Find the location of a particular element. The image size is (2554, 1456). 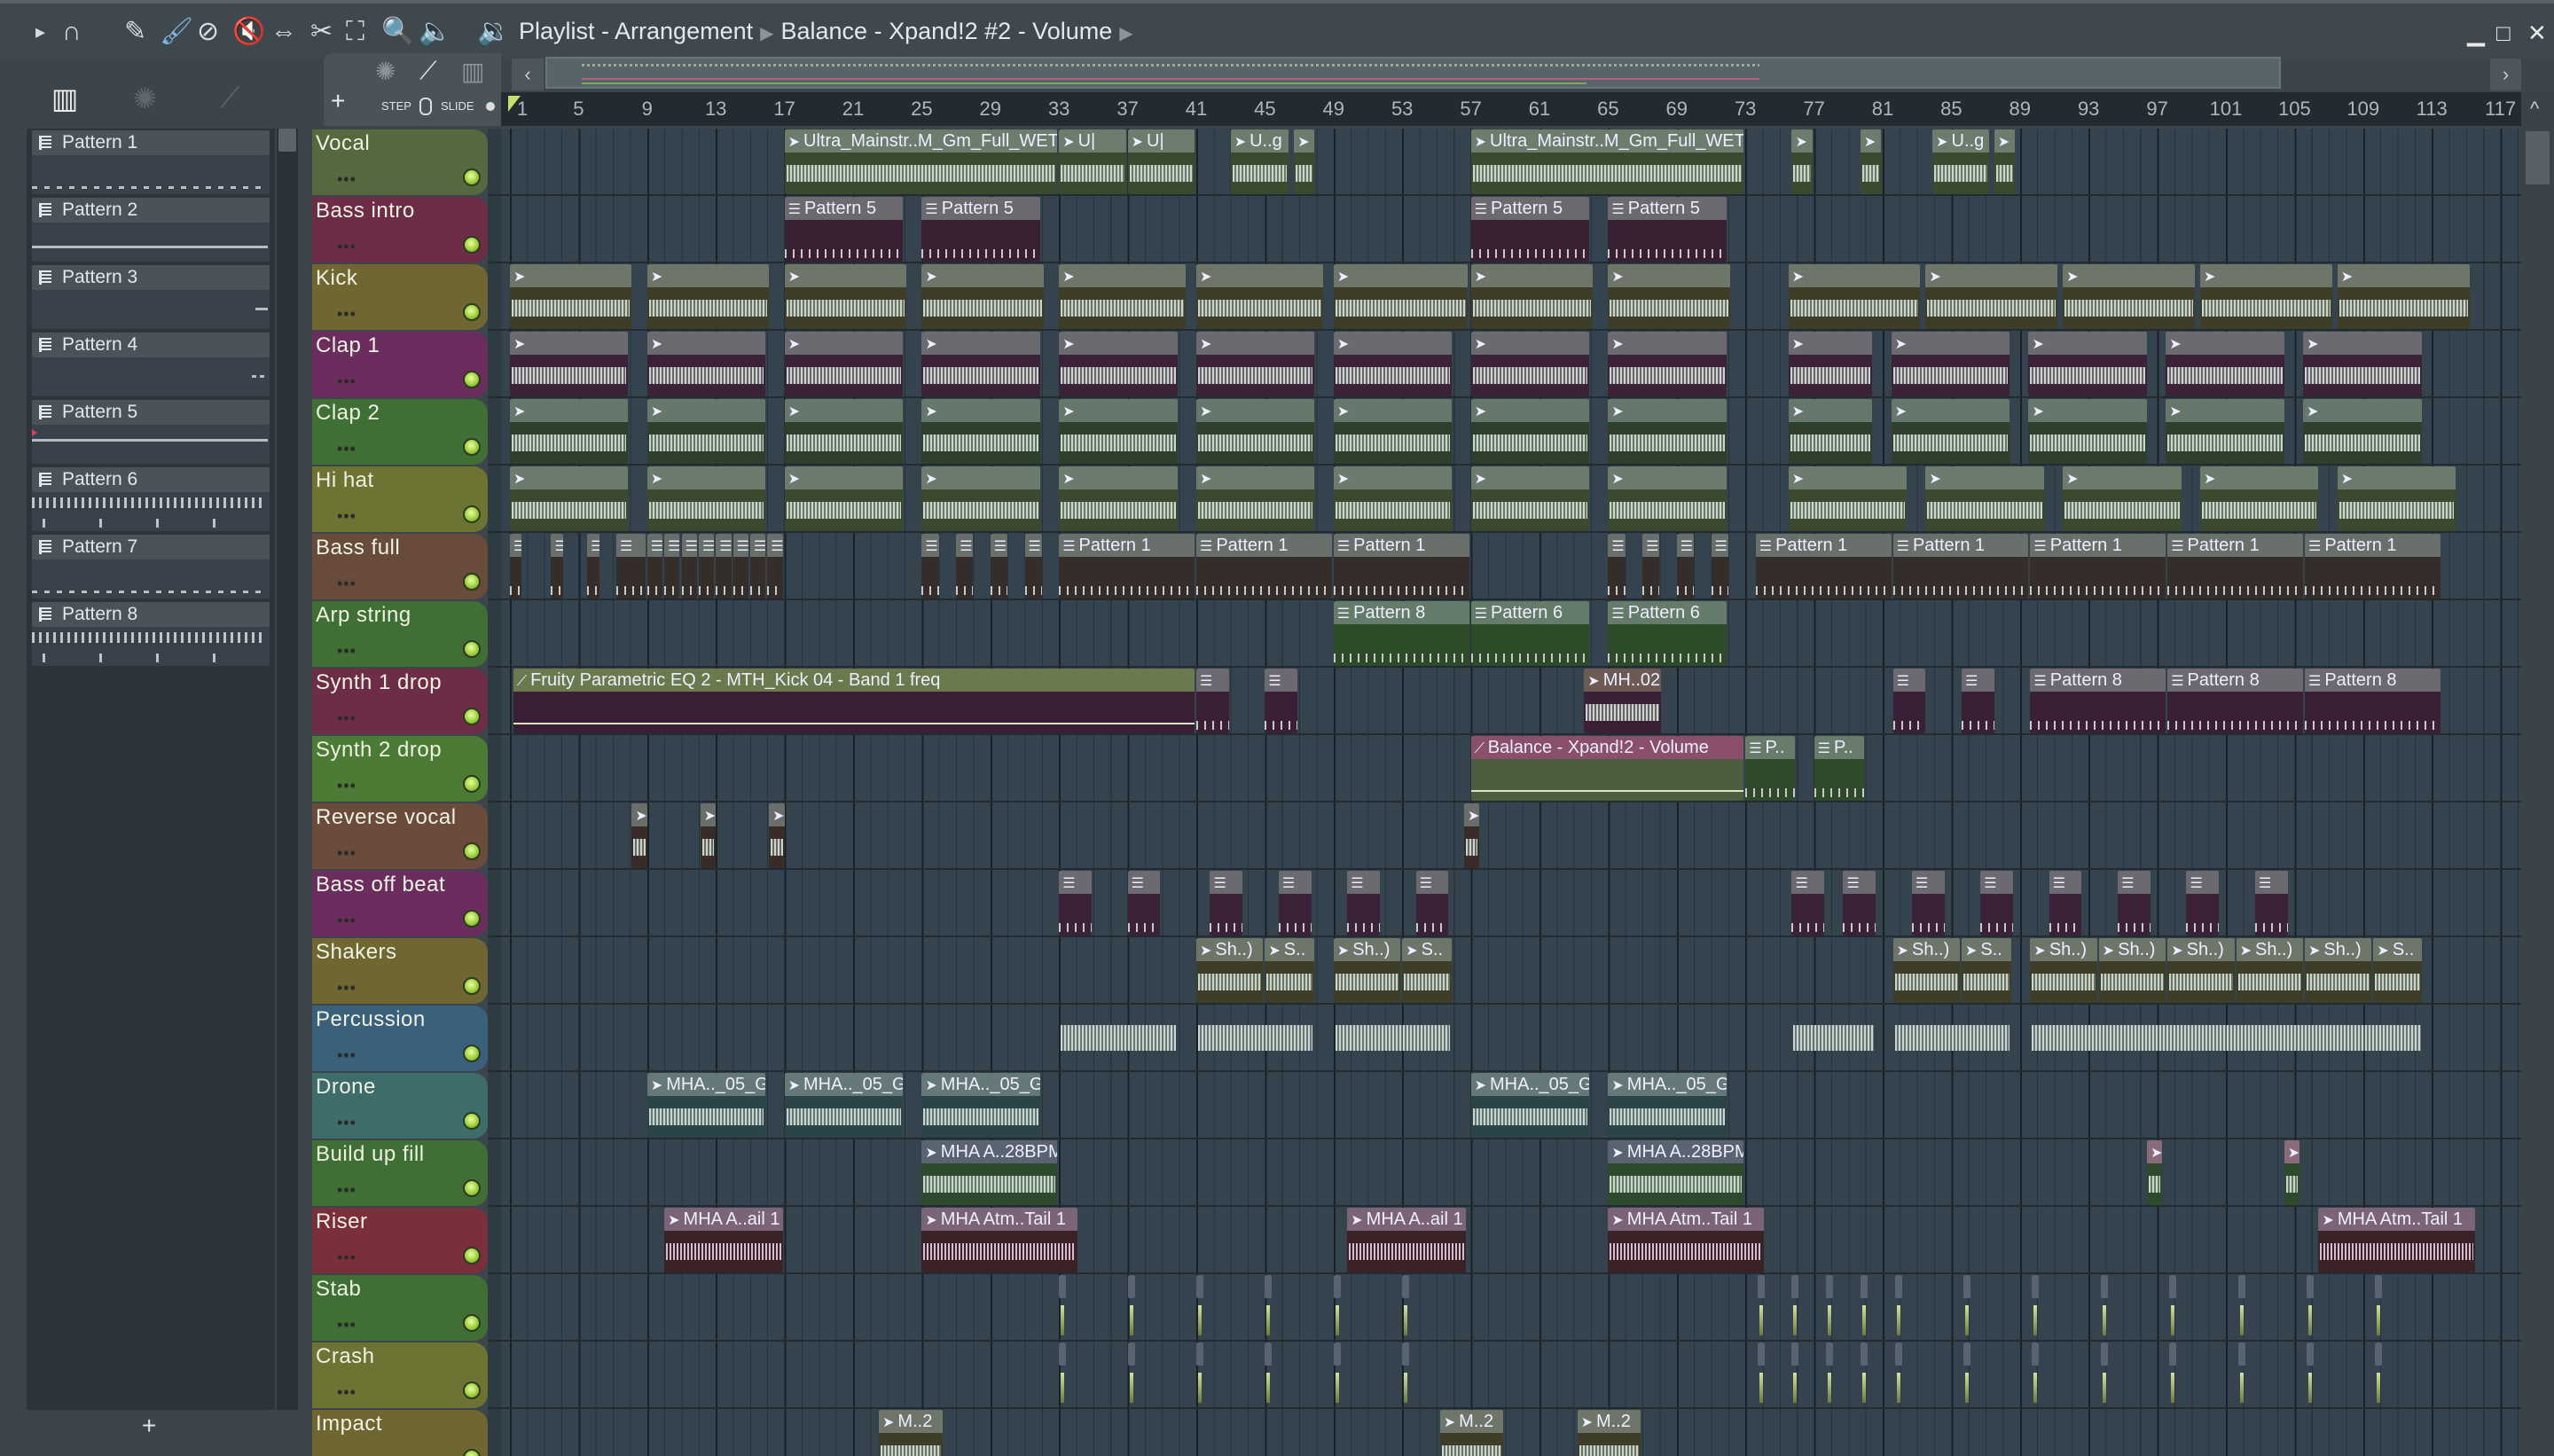

pattern-clip: ☰ Pattern 5 is located at coordinates (844, 229).